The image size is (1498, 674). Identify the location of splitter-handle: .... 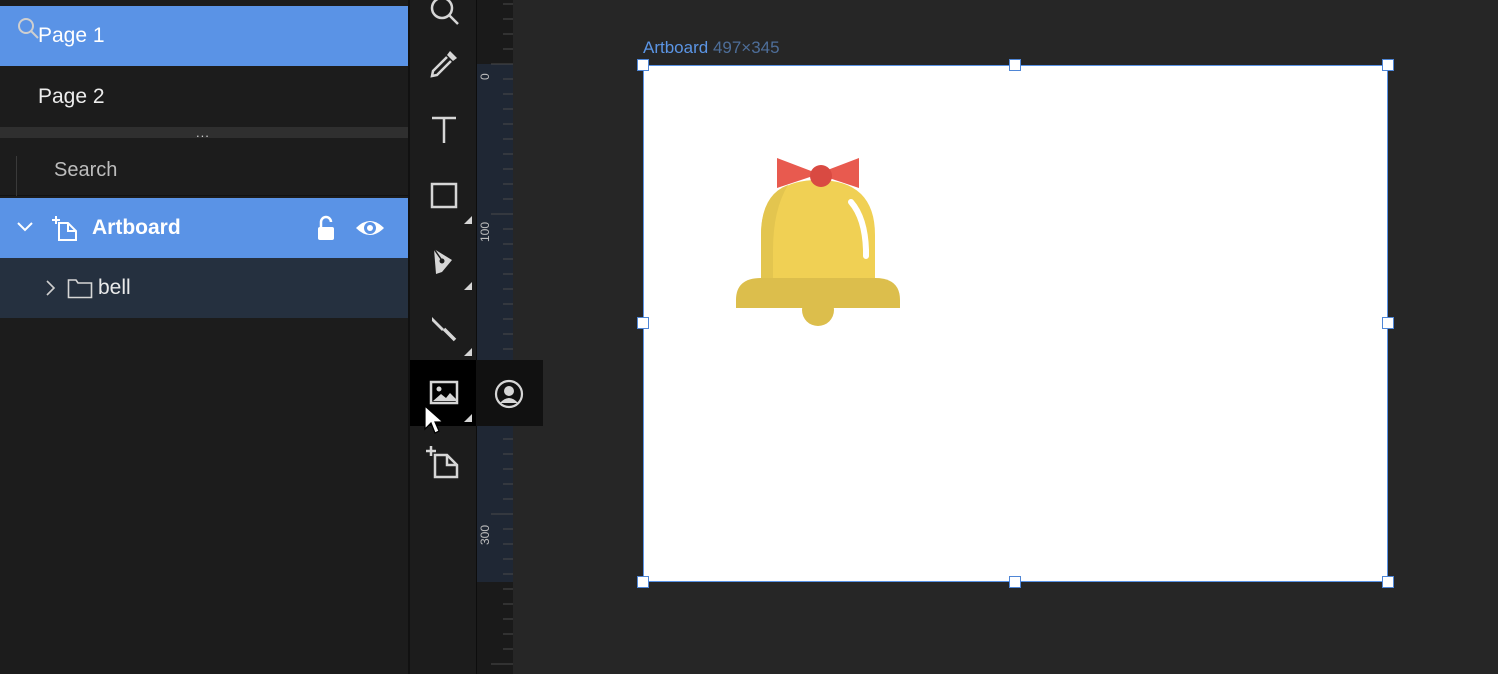
(206, 132).